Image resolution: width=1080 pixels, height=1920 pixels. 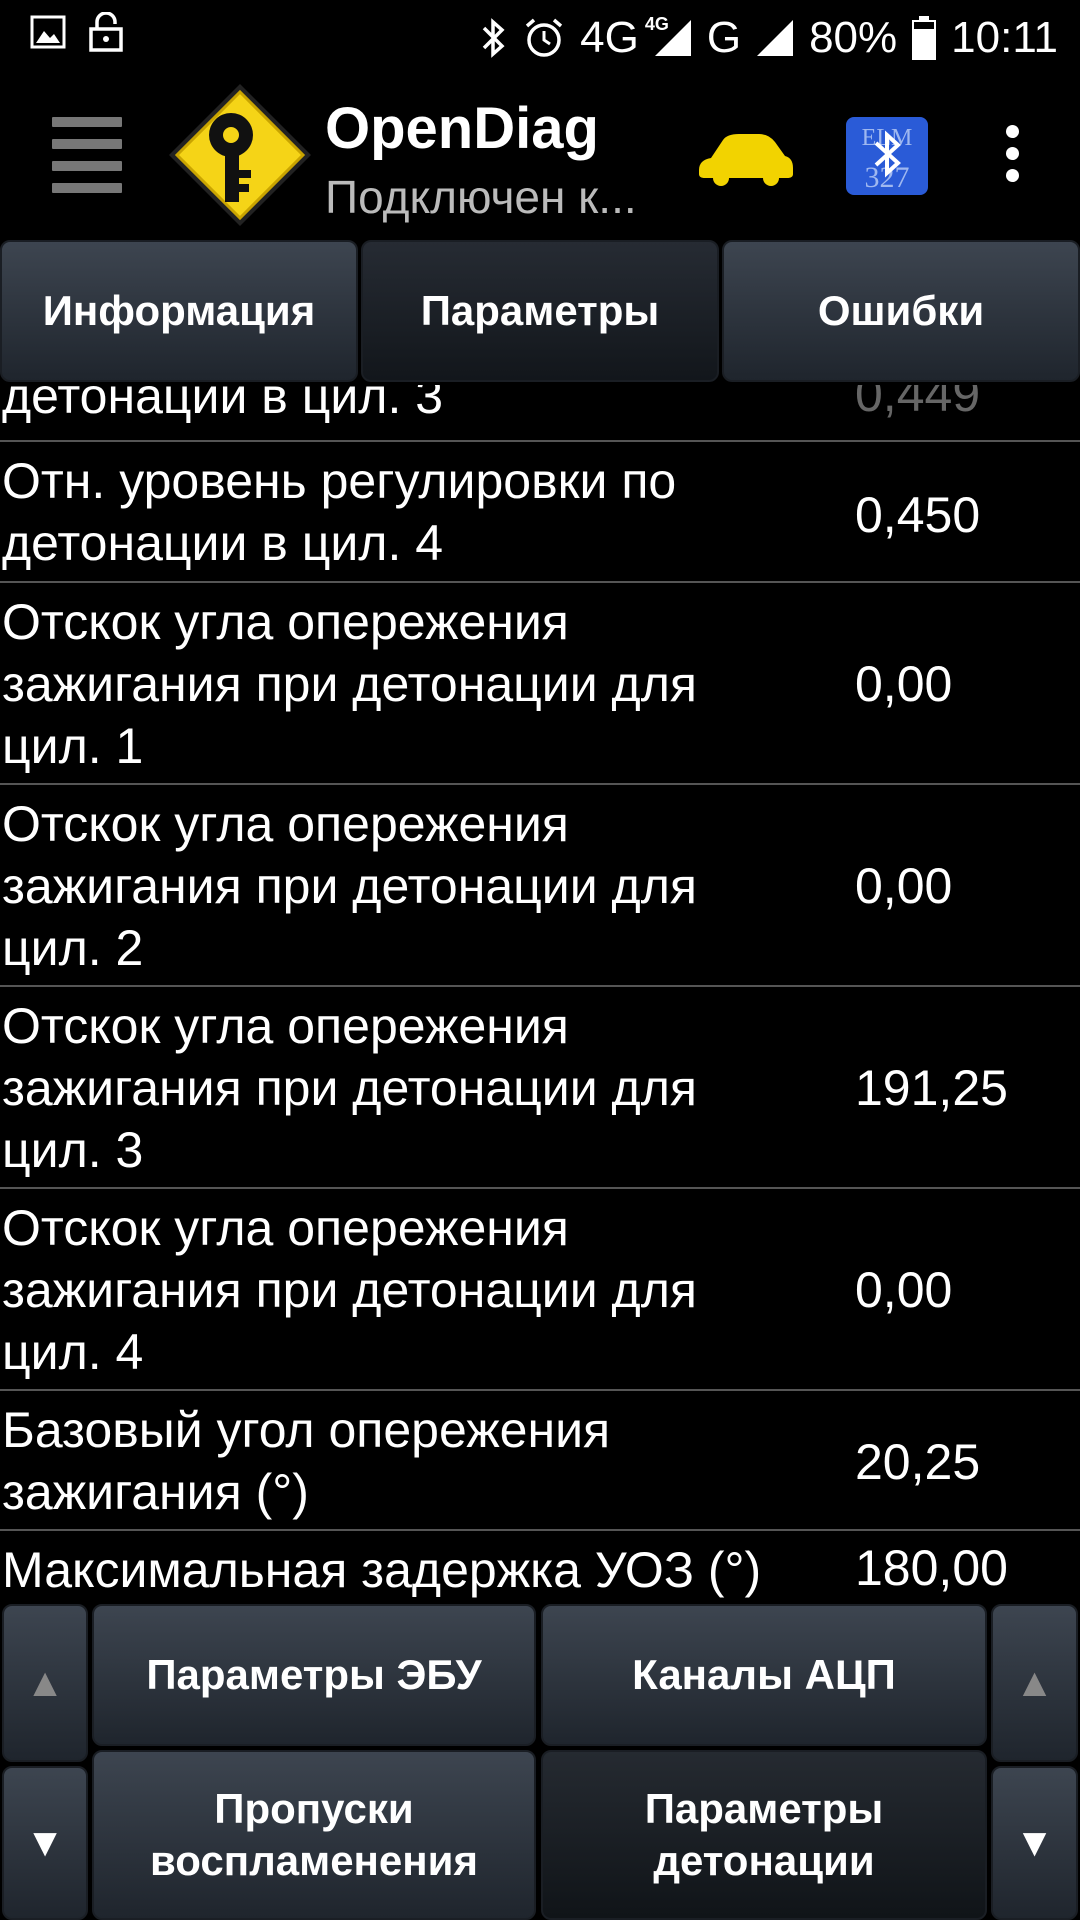 I want to click on list-item: Максимальная задержка УОЗ (°) 180,00, so click(x=540, y=1565).